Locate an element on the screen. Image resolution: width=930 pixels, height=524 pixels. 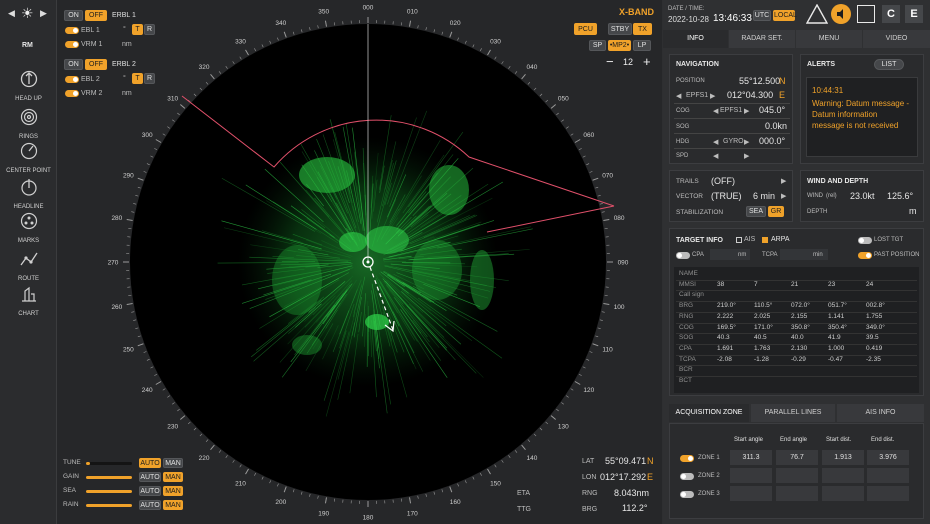
erbl1-off-button: OFF is located at coordinates (96, 15).